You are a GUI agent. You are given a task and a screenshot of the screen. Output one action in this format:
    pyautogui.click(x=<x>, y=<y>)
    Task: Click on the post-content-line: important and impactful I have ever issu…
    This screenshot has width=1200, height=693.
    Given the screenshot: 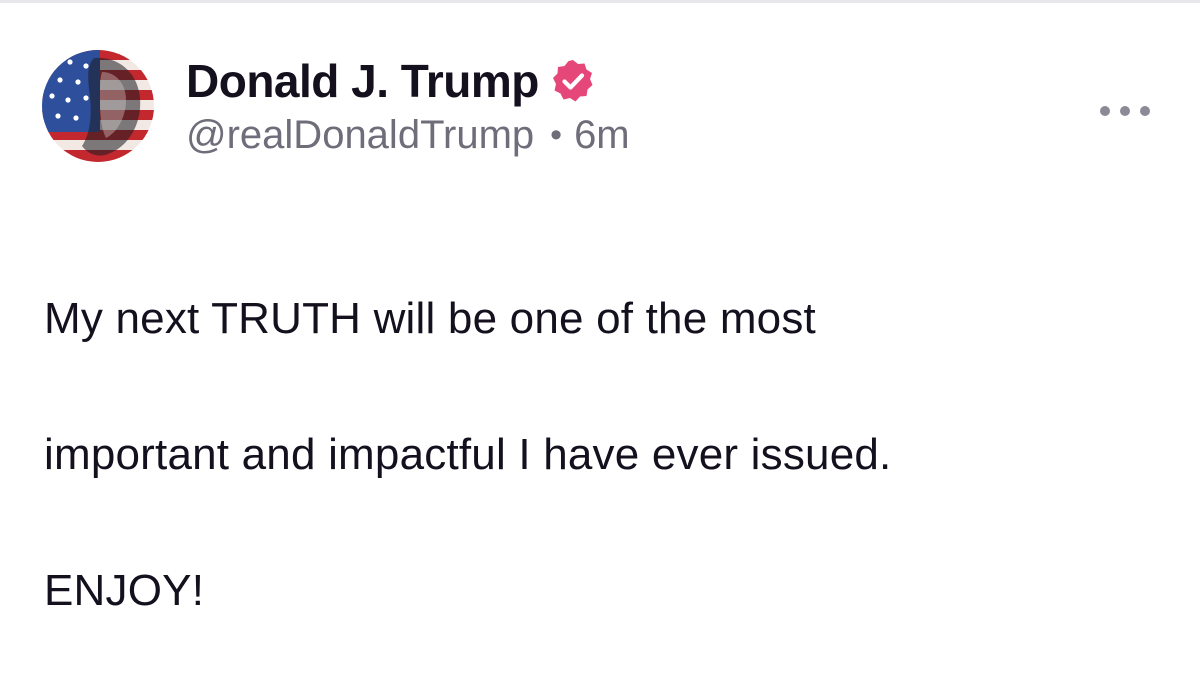 What is the action you would take?
    pyautogui.click(x=468, y=454)
    